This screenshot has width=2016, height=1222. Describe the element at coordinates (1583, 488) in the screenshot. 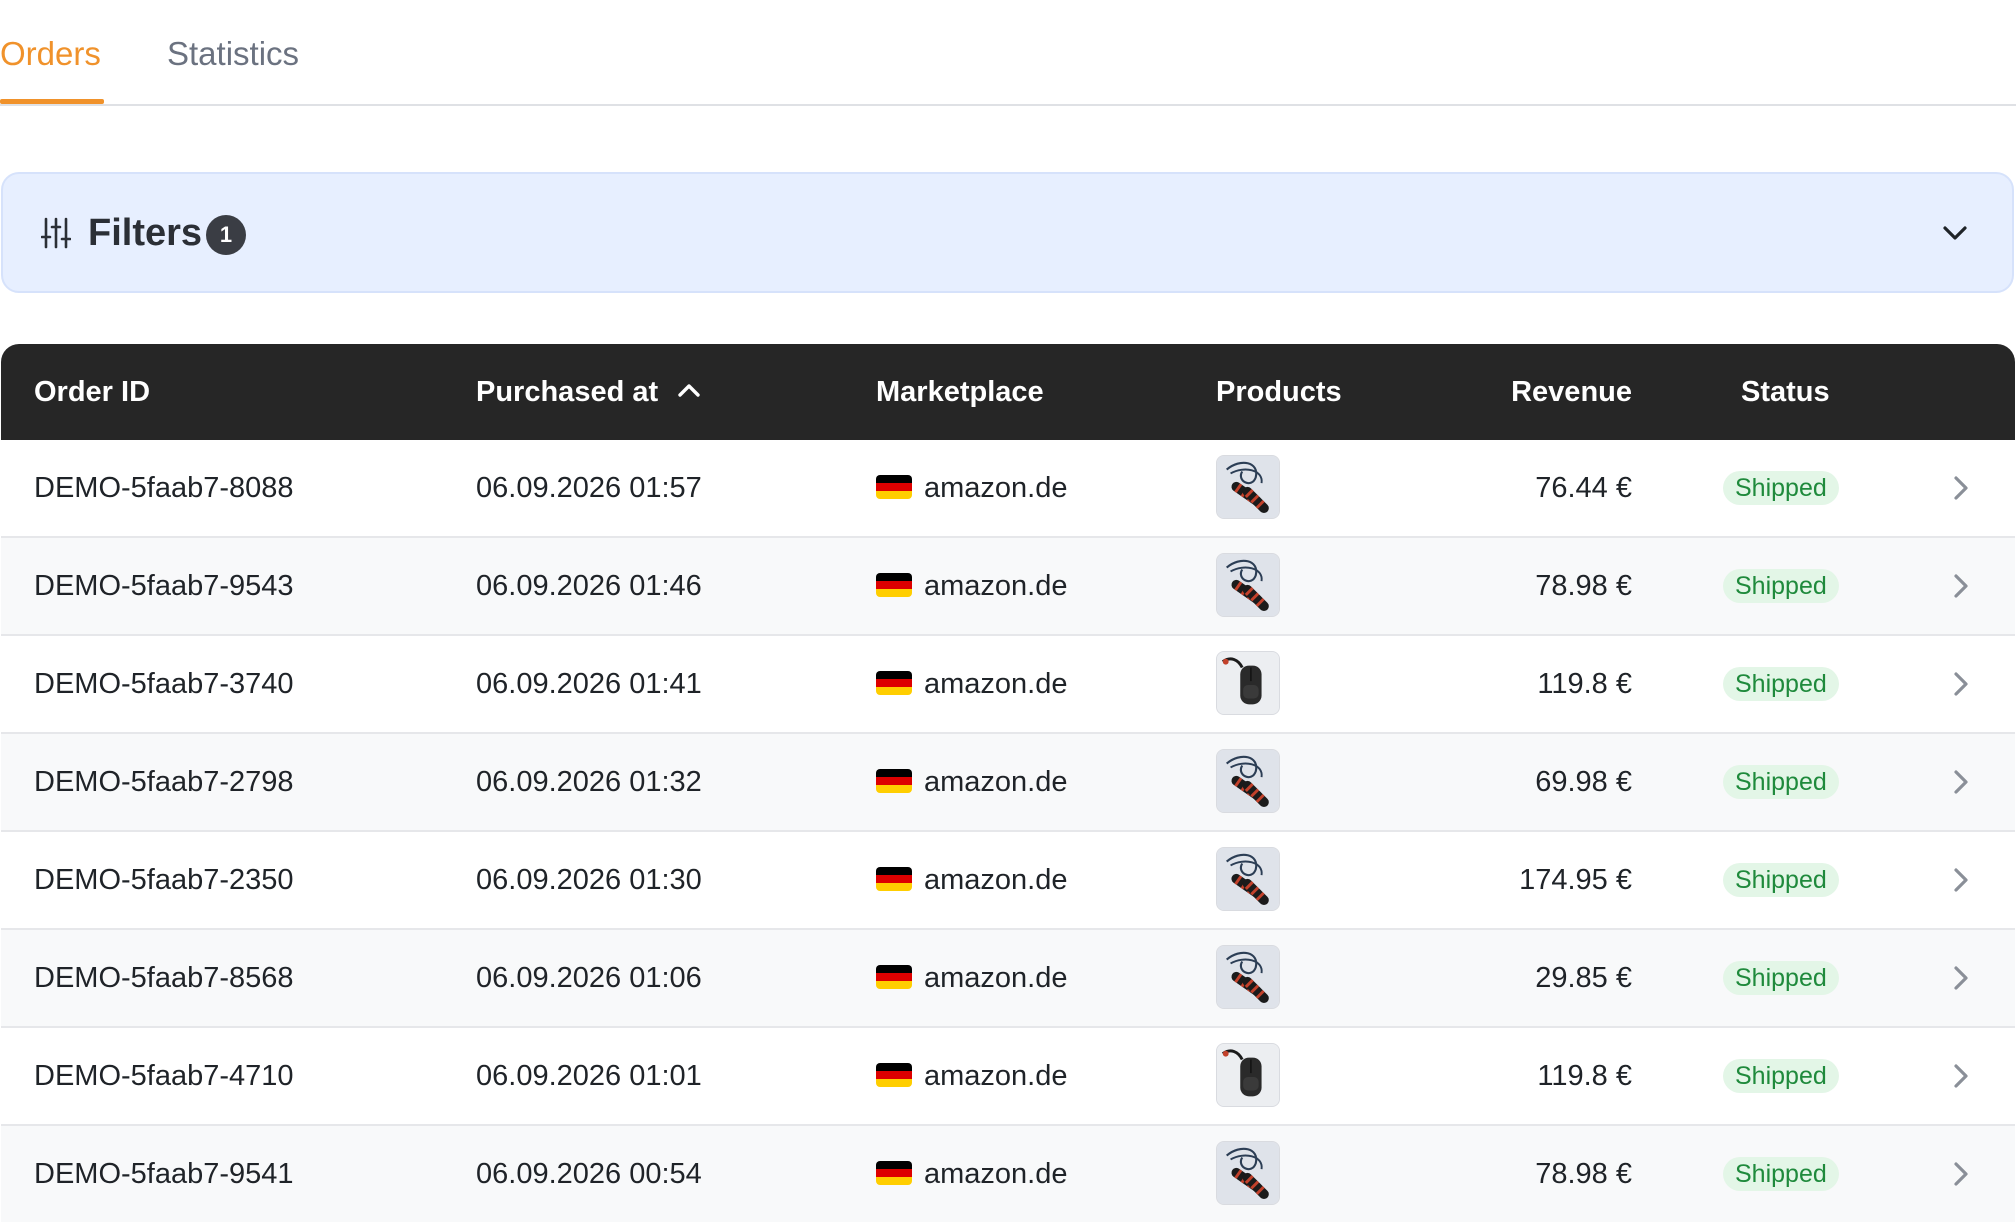

I see `revenue: 76.44 €` at that location.